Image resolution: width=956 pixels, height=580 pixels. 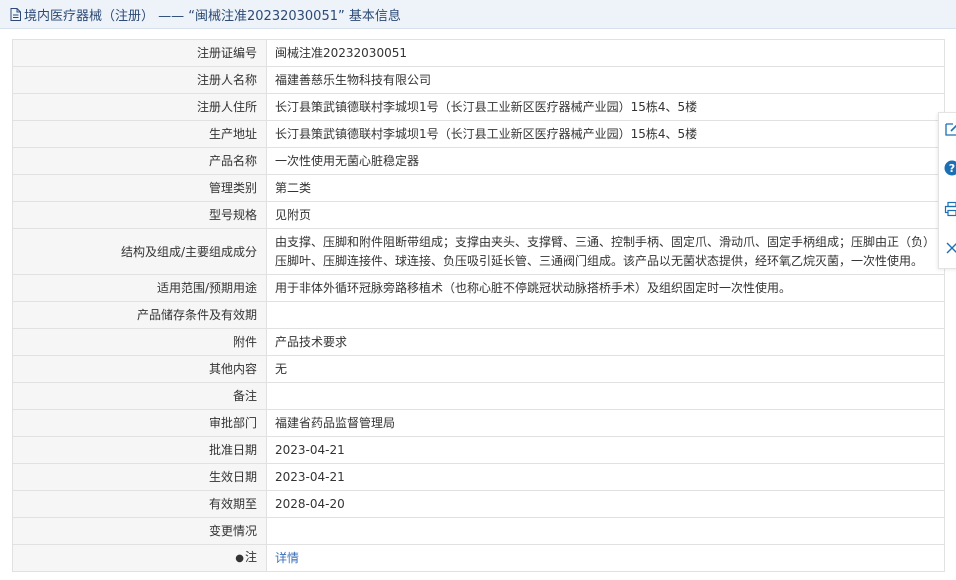 I want to click on bulb-icon: ●, so click(x=239, y=558).